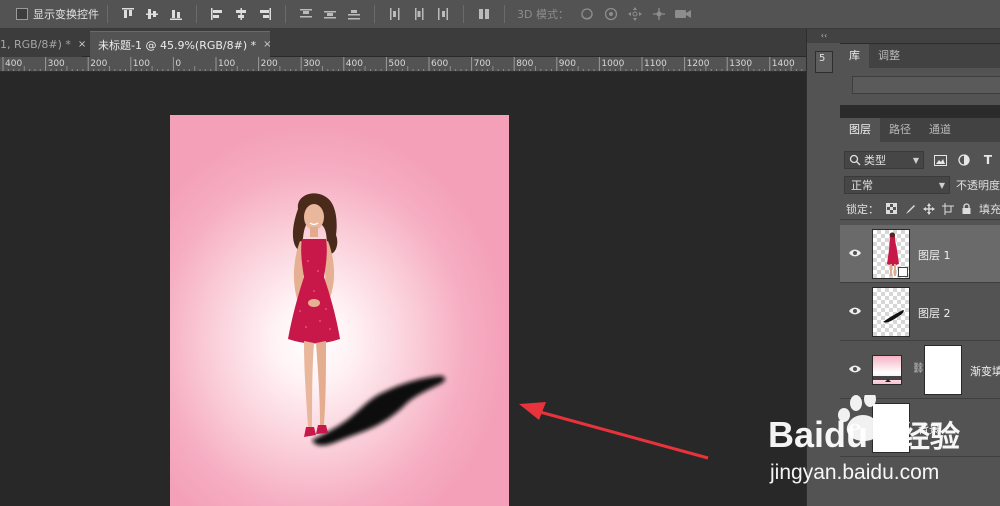  I want to click on align-top-edges-icon, so click(128, 14).